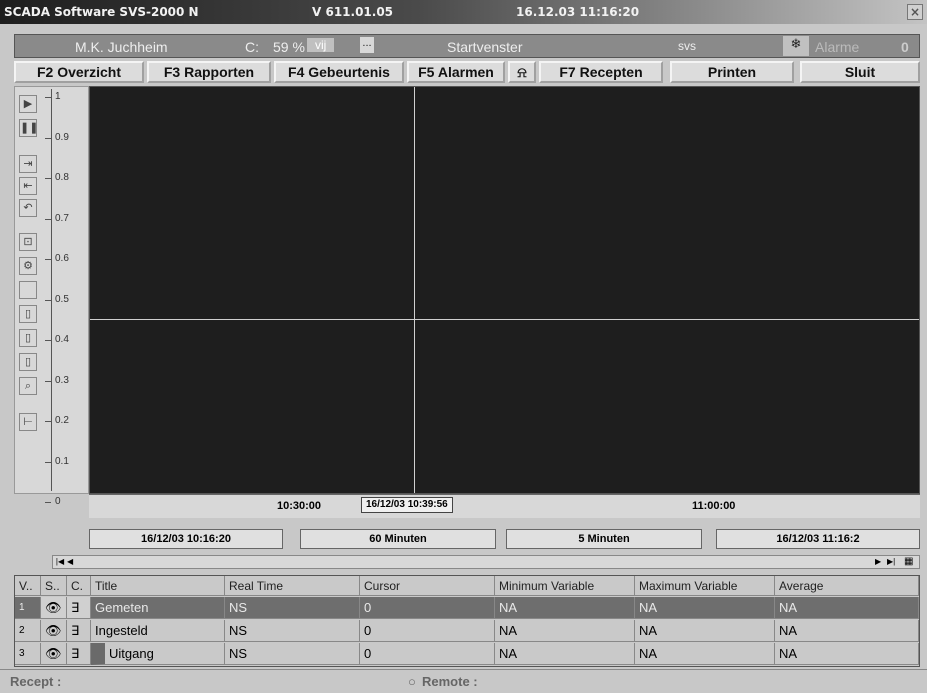 The height and width of the screenshot is (693, 927). Describe the element at coordinates (880, 562) in the screenshot. I see `scroll-right-icon: ▶` at that location.